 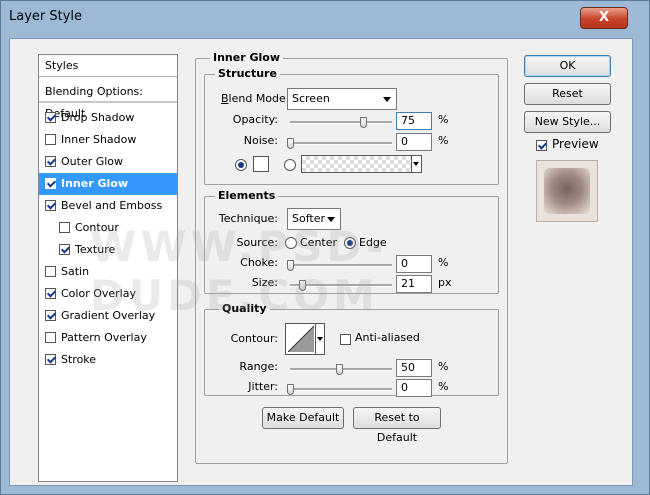 What do you see at coordinates (255, 119) in the screenshot?
I see `opacity-label: Opacity:` at bounding box center [255, 119].